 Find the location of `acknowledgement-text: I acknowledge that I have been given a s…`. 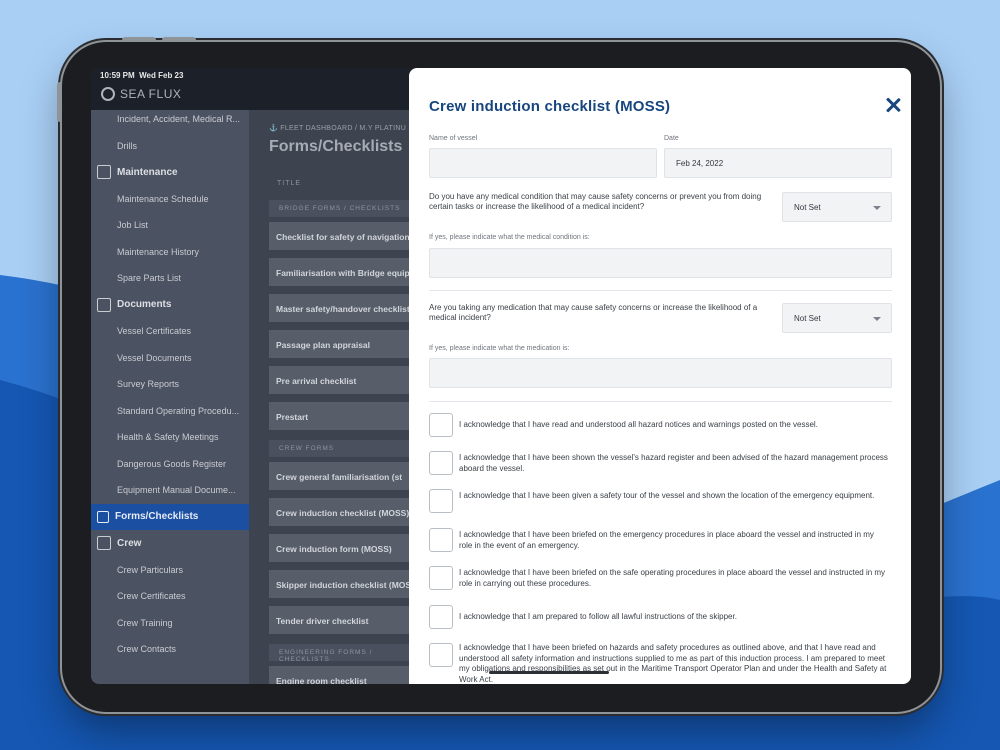

acknowledgement-text: I acknowledge that I have been given a s… is located at coordinates (667, 495).